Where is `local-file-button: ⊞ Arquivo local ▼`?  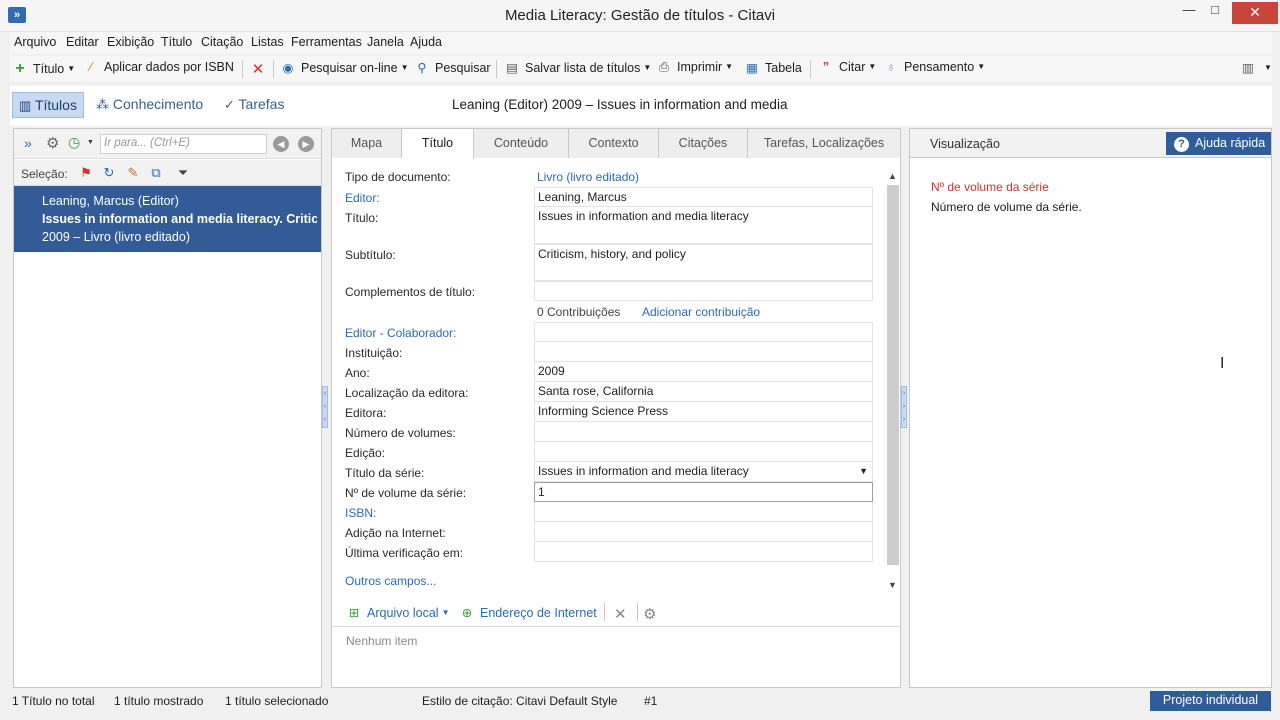
local-file-button: ⊞ Arquivo local ▼ is located at coordinates (398, 615).